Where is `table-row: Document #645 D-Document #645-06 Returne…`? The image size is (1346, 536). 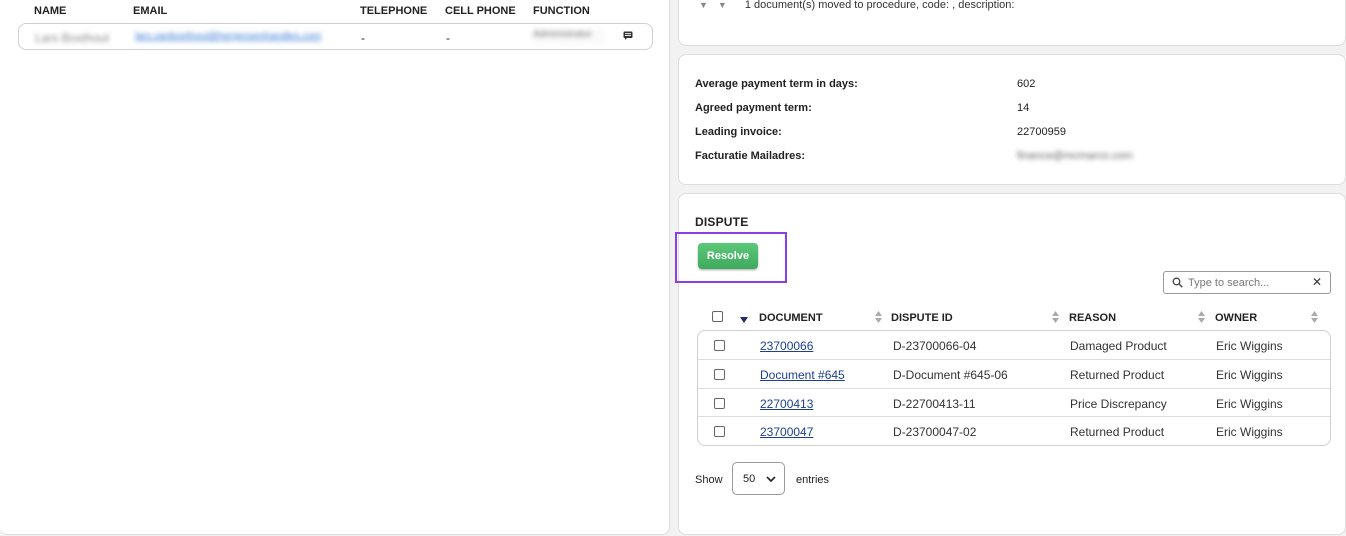
table-row: Document #645 D-Document #645-06 Returne… is located at coordinates (1014, 373).